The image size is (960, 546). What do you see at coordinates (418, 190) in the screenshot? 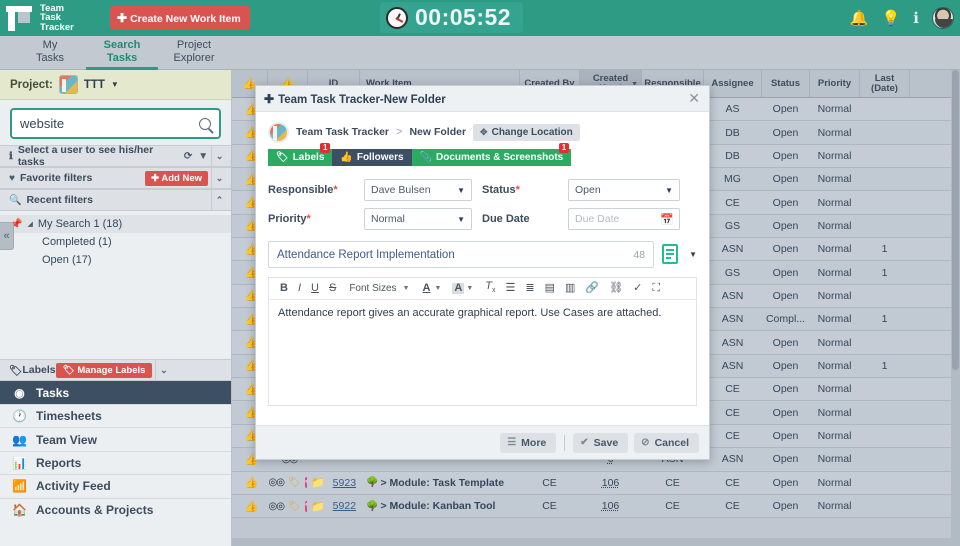
I see `responsible-select: Dave Bulsen ▼` at bounding box center [418, 190].